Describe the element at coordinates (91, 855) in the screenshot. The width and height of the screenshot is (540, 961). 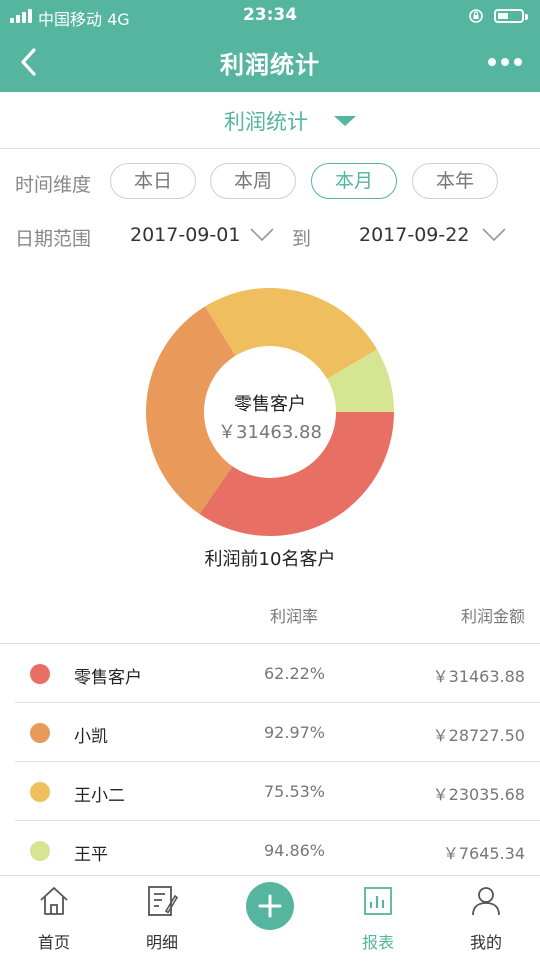
I see `customer-name: 王平` at that location.